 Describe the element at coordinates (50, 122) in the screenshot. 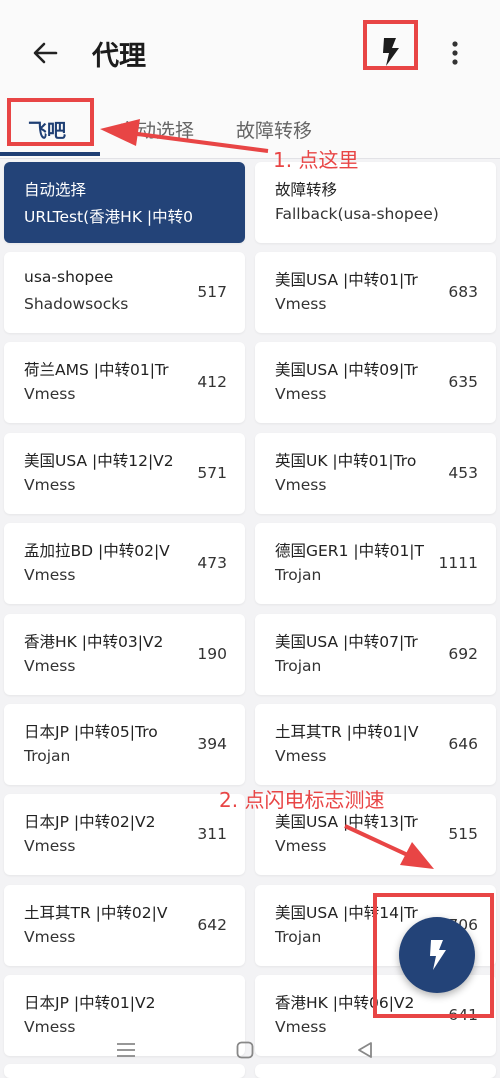

I see `annotation-box-tab` at that location.